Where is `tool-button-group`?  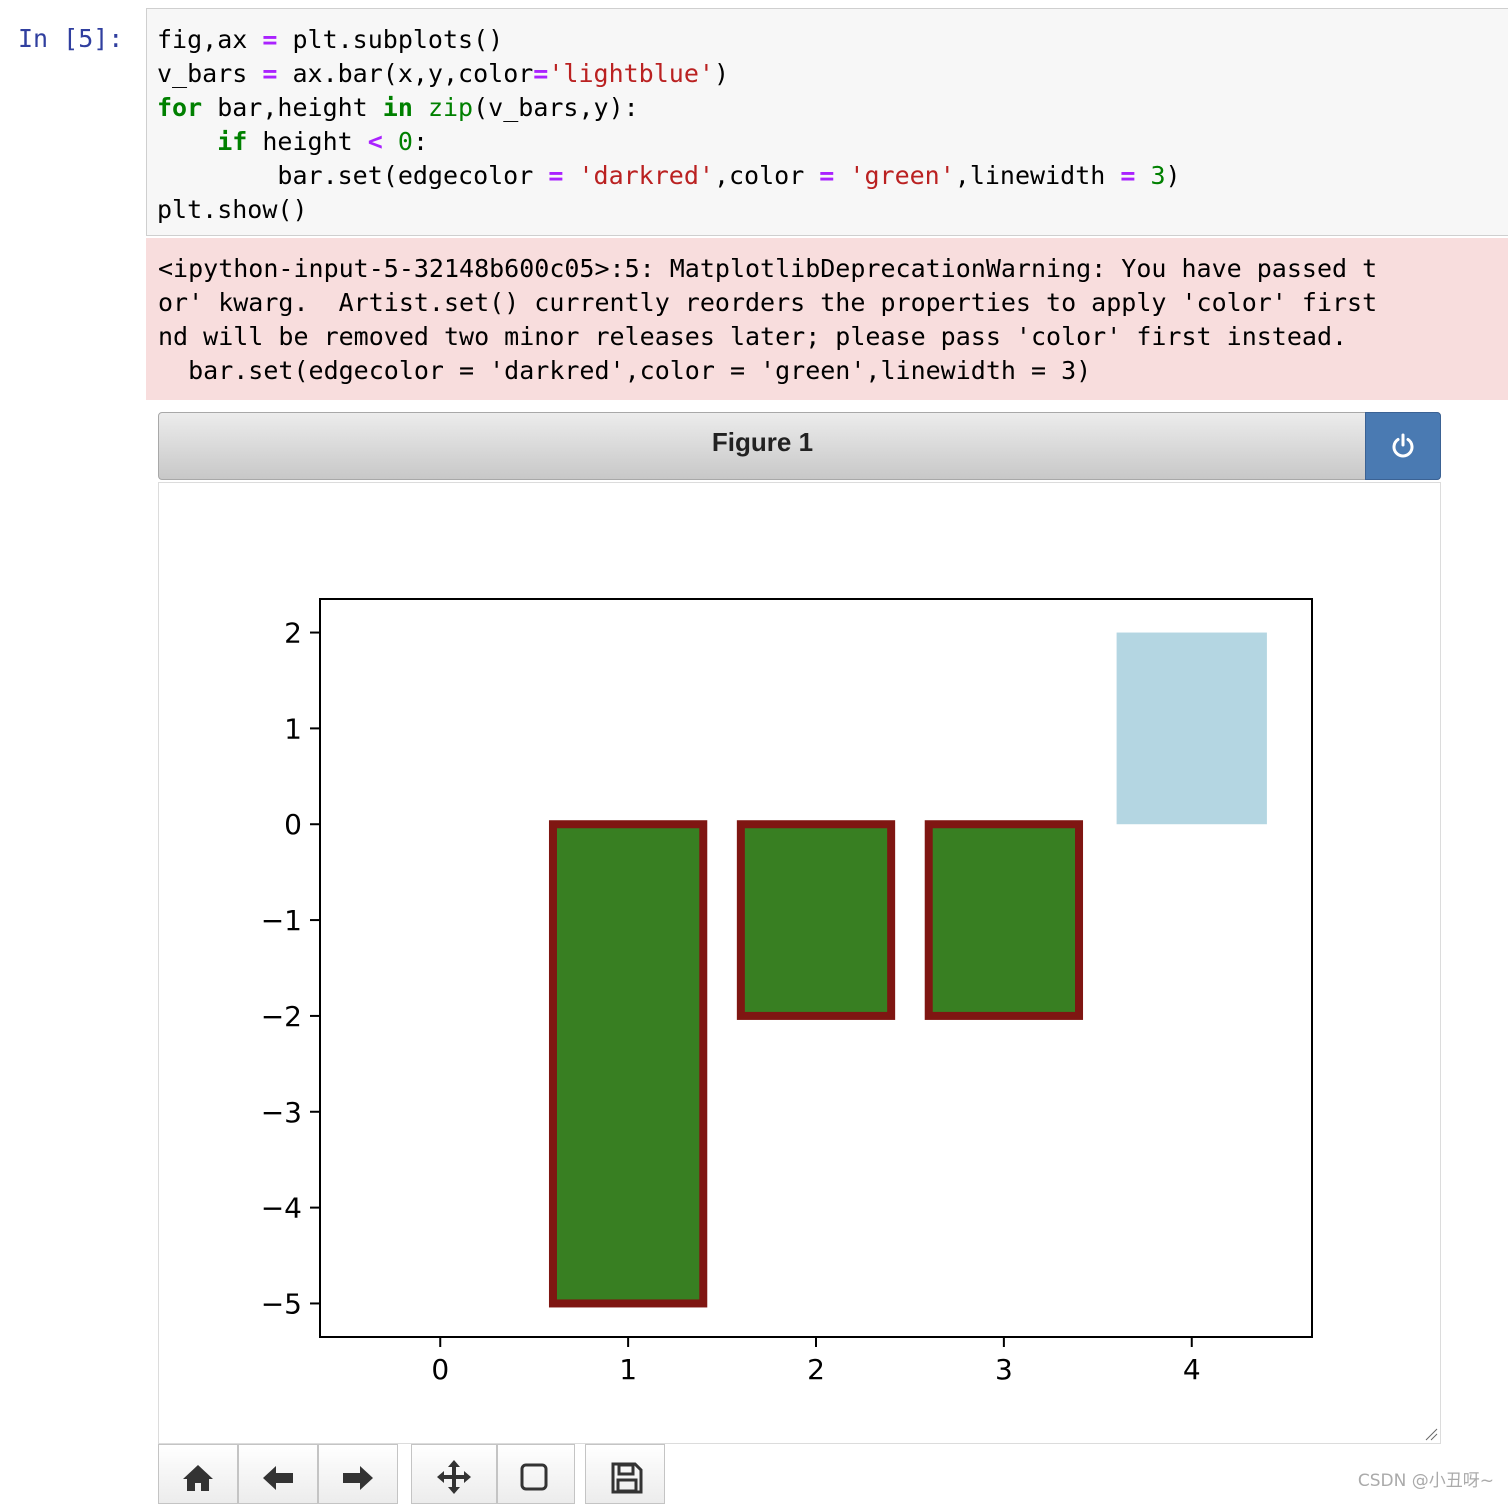
tool-button-group is located at coordinates (493, 1474).